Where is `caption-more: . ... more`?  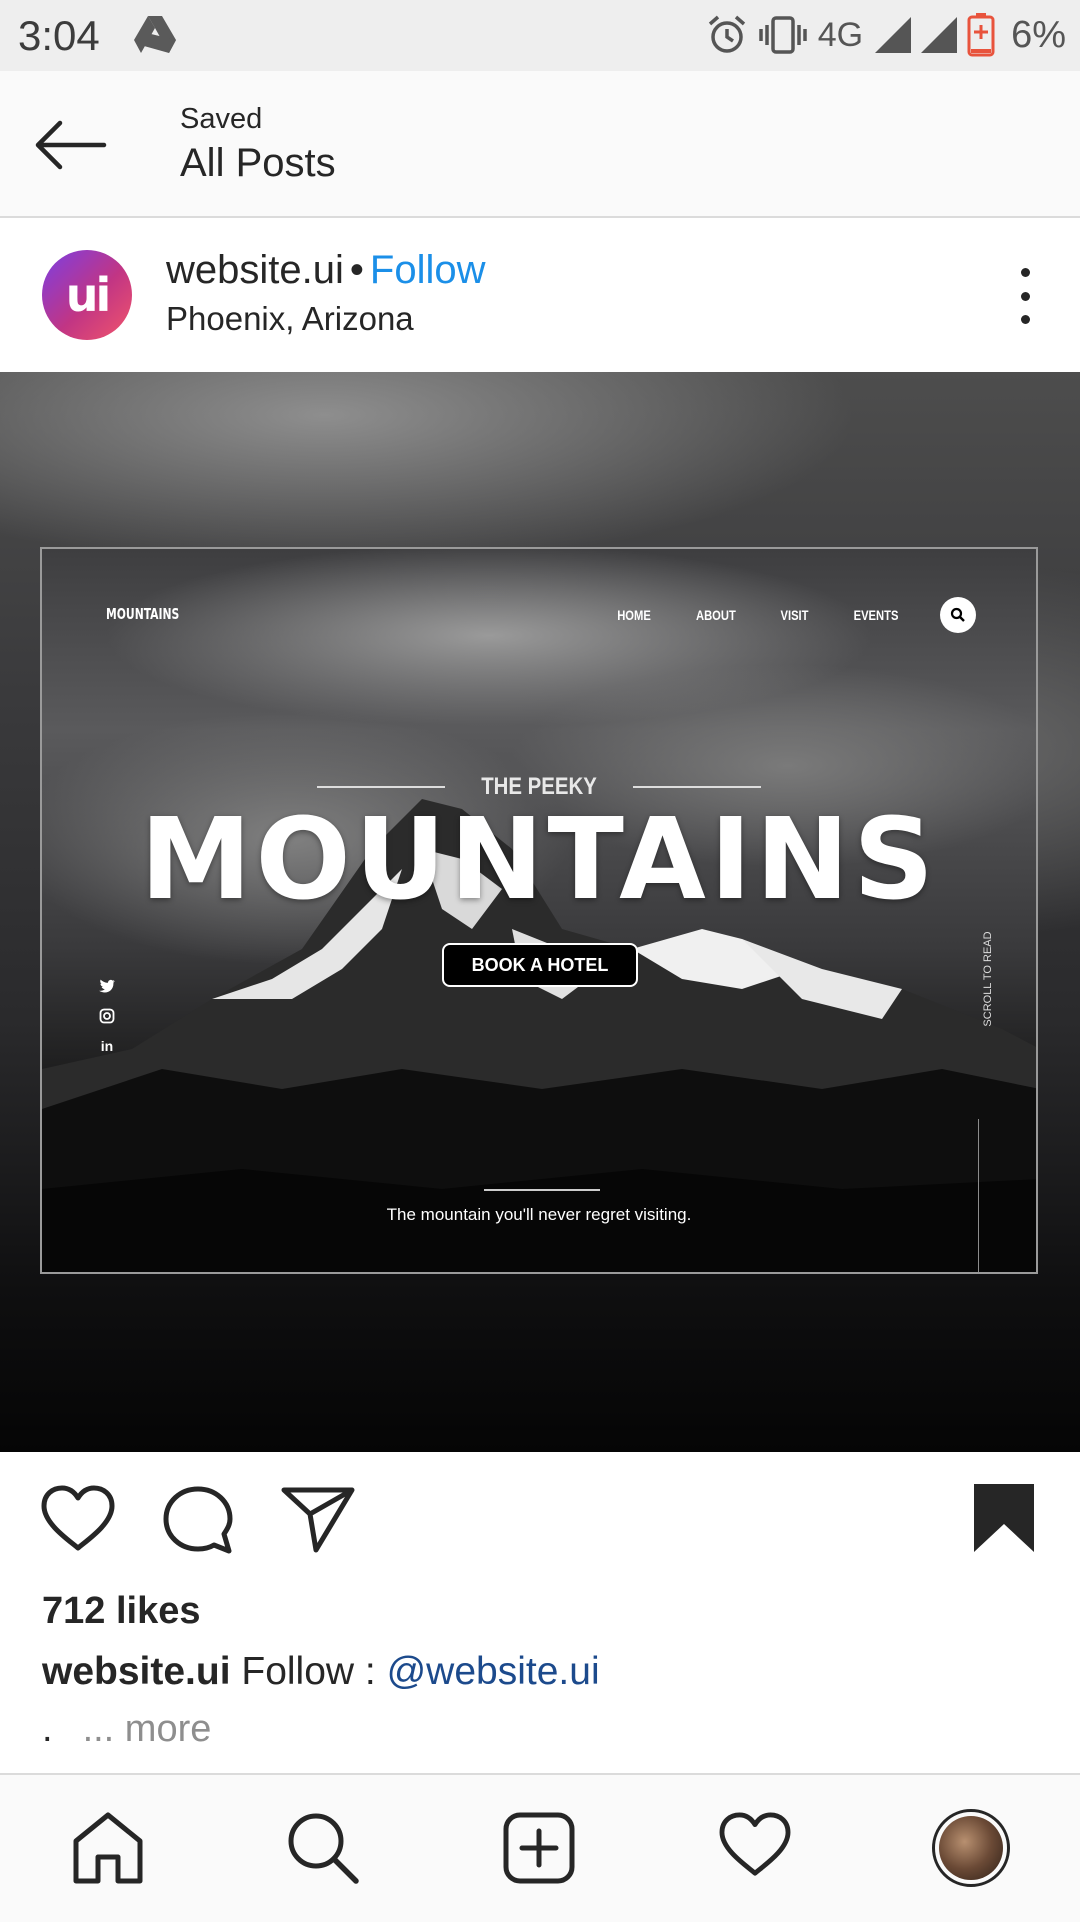
caption-more: . ... more is located at coordinates (126, 1729).